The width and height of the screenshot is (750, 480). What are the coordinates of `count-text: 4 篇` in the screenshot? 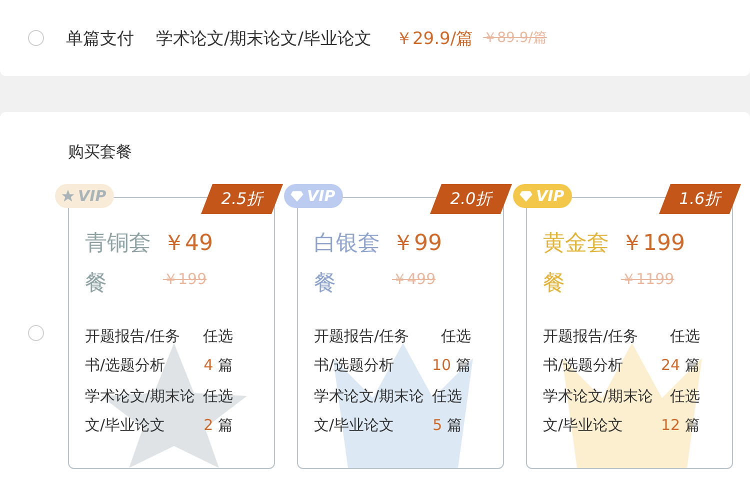 It's located at (218, 365).